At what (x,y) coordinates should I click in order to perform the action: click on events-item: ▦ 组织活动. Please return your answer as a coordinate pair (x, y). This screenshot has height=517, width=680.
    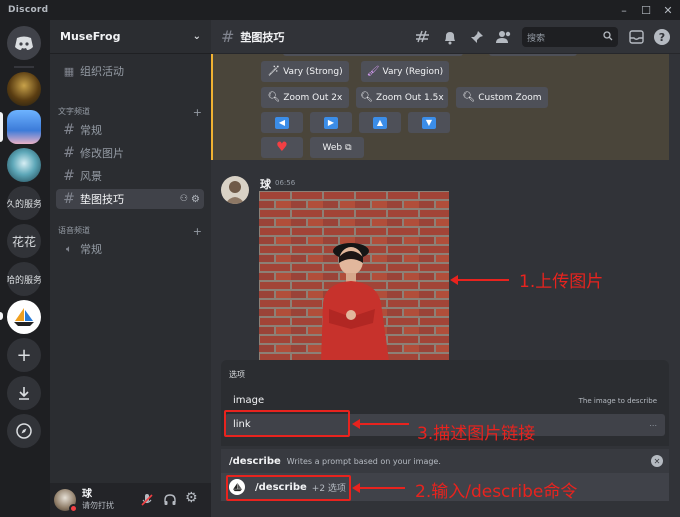
    Looking at the image, I should click on (130, 71).